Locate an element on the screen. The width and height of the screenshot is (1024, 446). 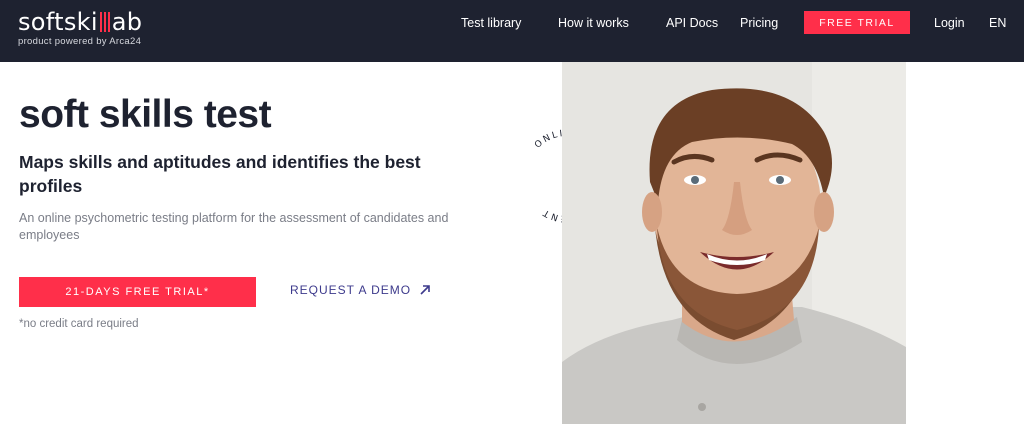
logo-bars-icon is located at coordinates (105, 22).